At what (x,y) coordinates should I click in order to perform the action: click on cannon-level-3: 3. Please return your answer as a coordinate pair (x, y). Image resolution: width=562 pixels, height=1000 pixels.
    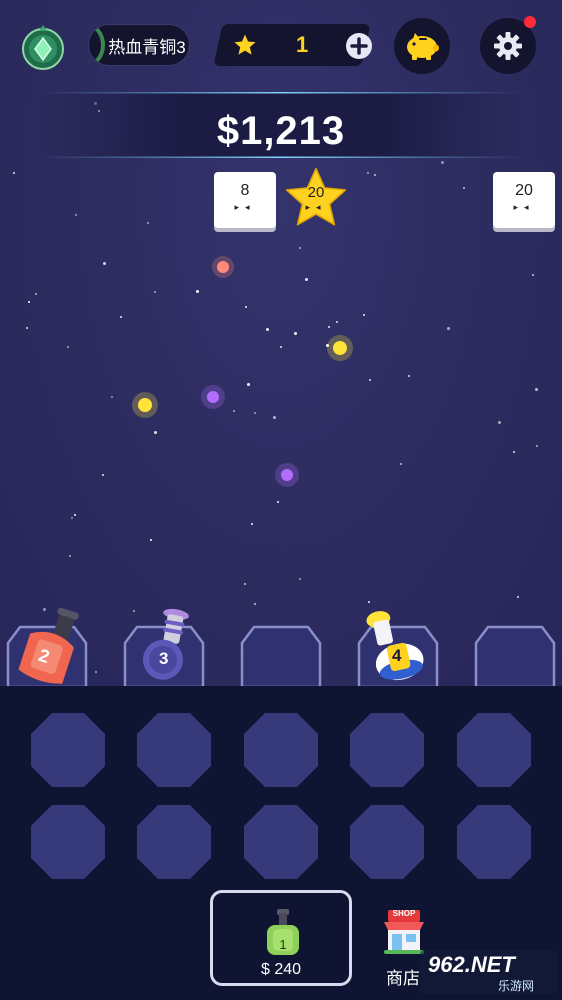
    Looking at the image, I should click on (165, 645).